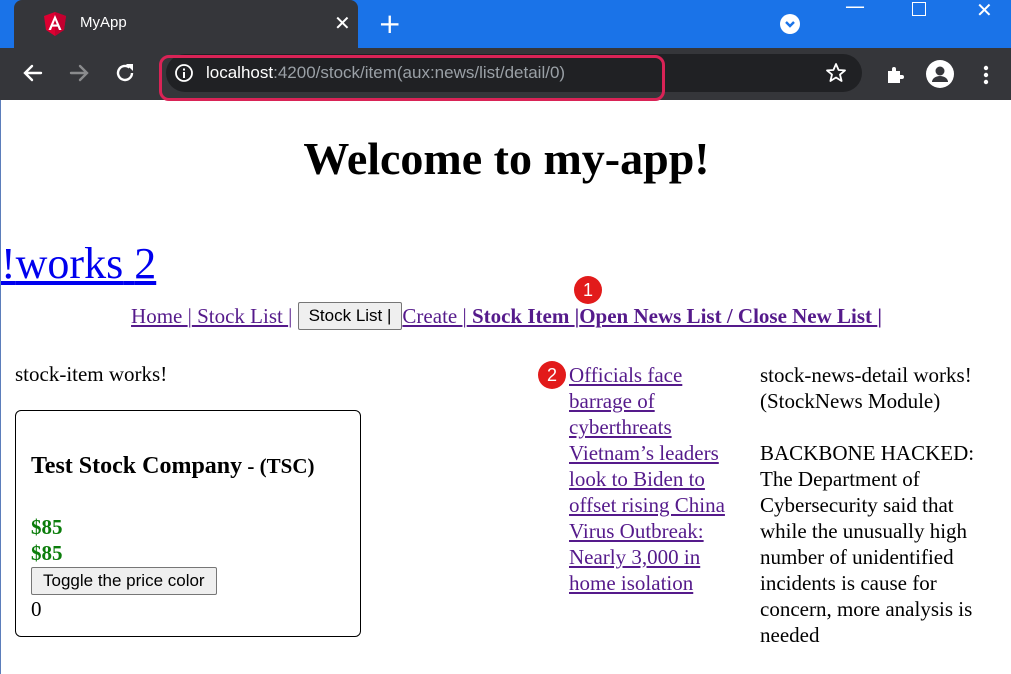 This screenshot has height=674, width=1011. What do you see at coordinates (896, 74) in the screenshot?
I see `extensions-icon` at bounding box center [896, 74].